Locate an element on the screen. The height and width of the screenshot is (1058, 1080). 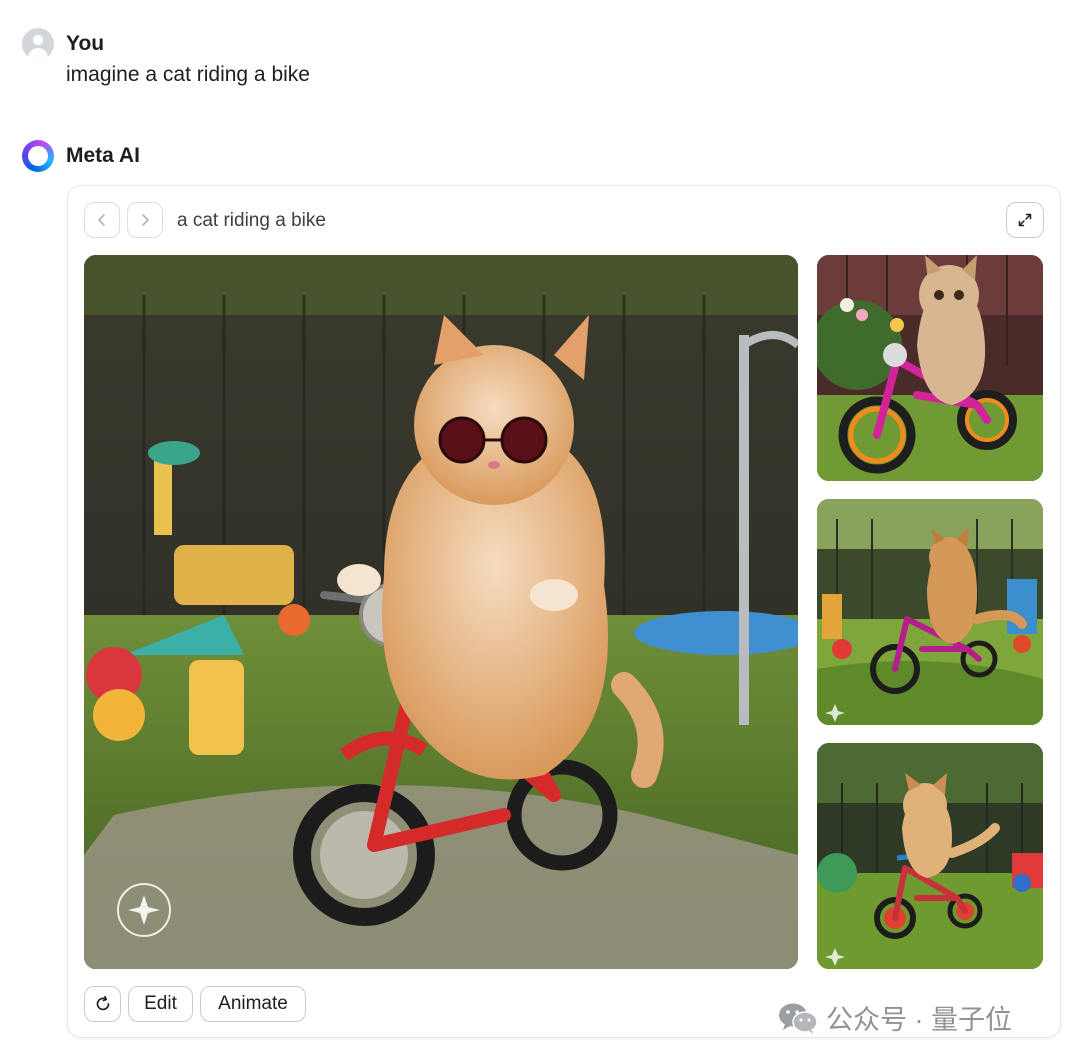
ai-name: Meta AI is located at coordinates (103, 155).